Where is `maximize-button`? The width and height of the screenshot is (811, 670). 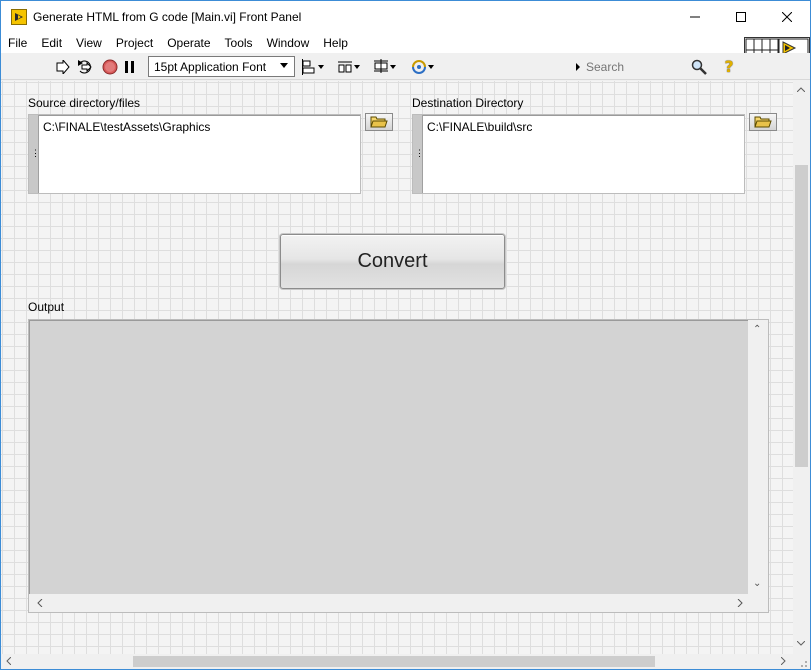 maximize-button is located at coordinates (741, 17).